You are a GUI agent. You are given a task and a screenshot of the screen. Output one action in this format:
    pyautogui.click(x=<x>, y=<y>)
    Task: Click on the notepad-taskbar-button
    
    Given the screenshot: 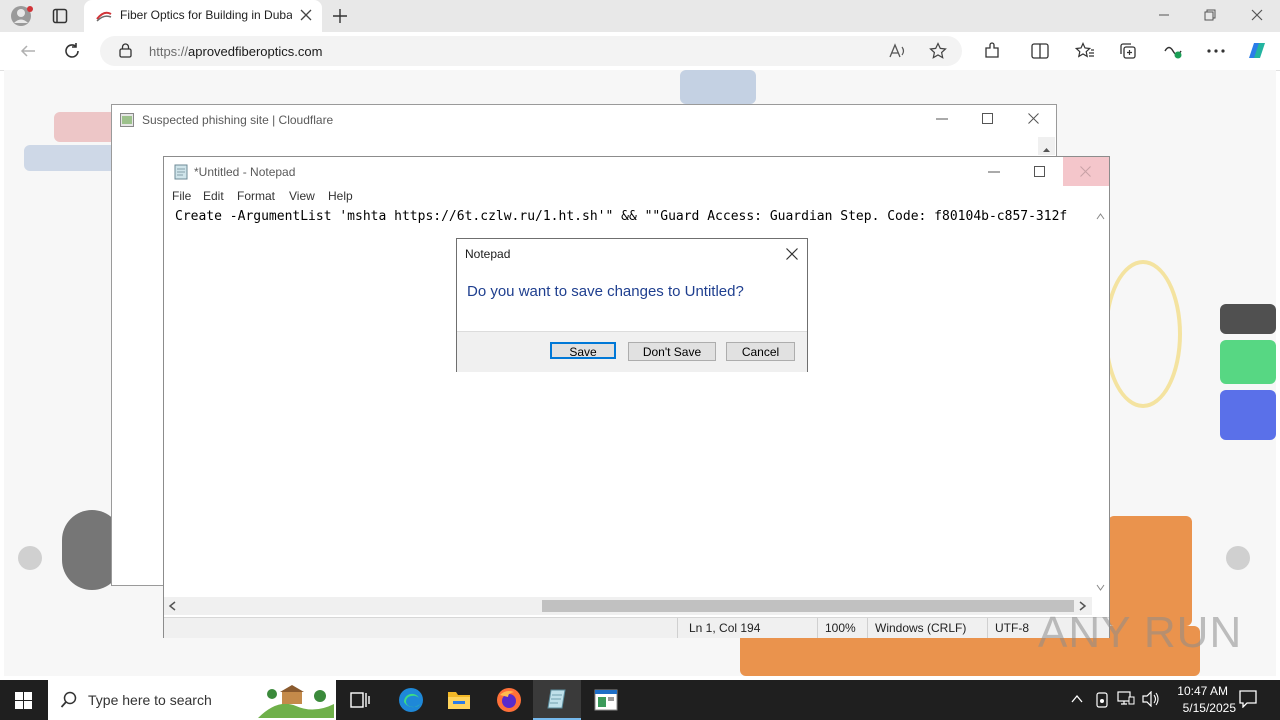 What is the action you would take?
    pyautogui.click(x=557, y=700)
    